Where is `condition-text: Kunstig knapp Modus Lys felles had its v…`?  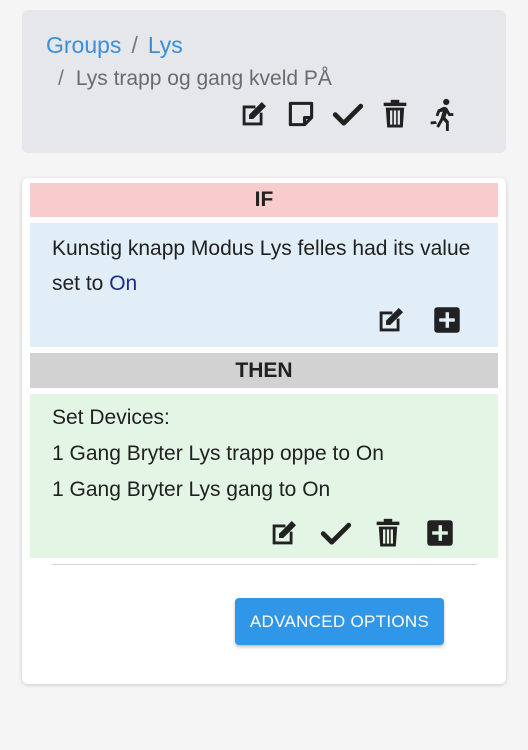 condition-text: Kunstig knapp Modus Lys felles had its v… is located at coordinates (267, 266).